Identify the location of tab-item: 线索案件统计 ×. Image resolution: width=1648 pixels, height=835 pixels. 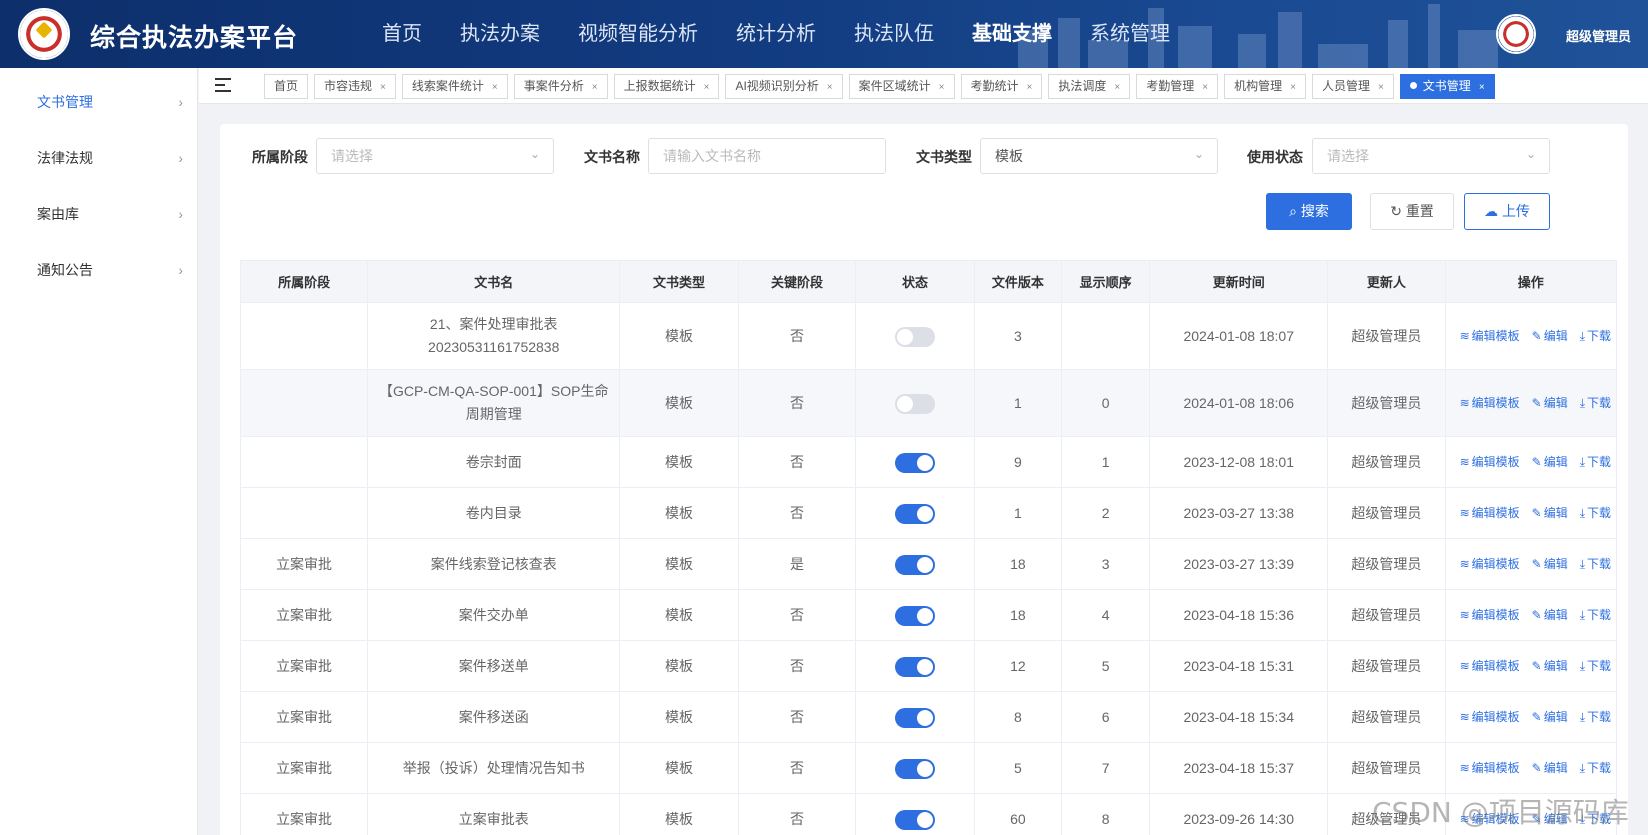
(454, 86).